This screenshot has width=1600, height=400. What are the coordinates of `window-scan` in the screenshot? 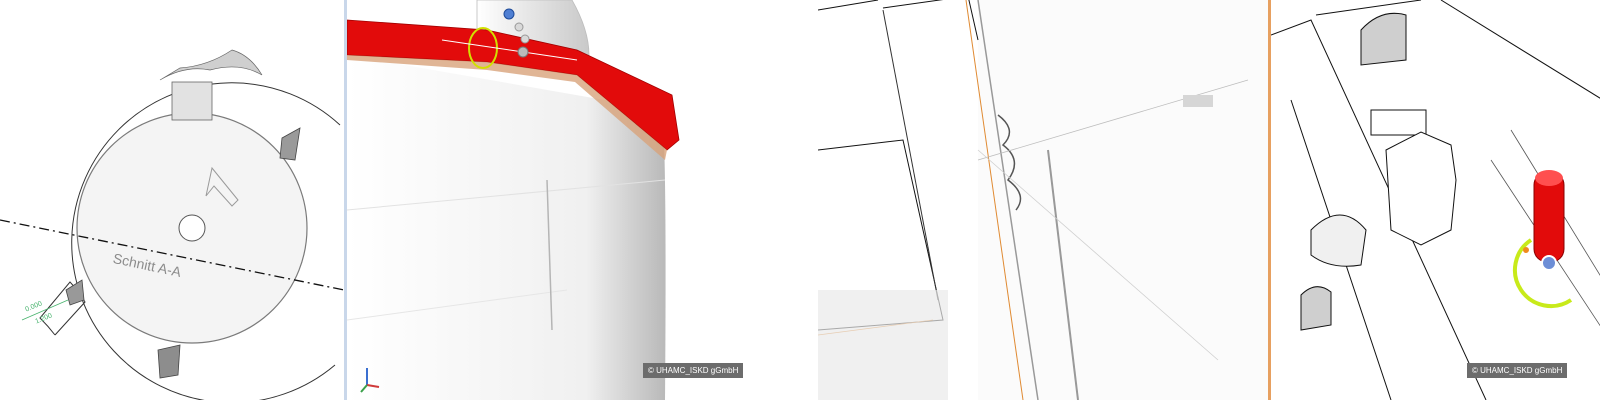 It's located at (1198, 101).